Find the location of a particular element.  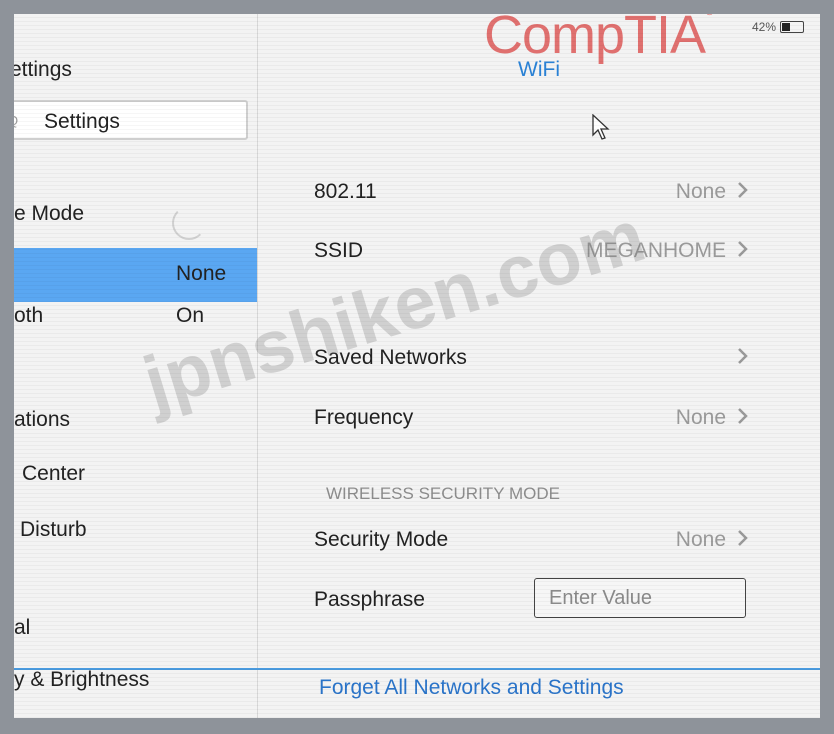

sidebar-item-general: al is located at coordinates (135, 629).